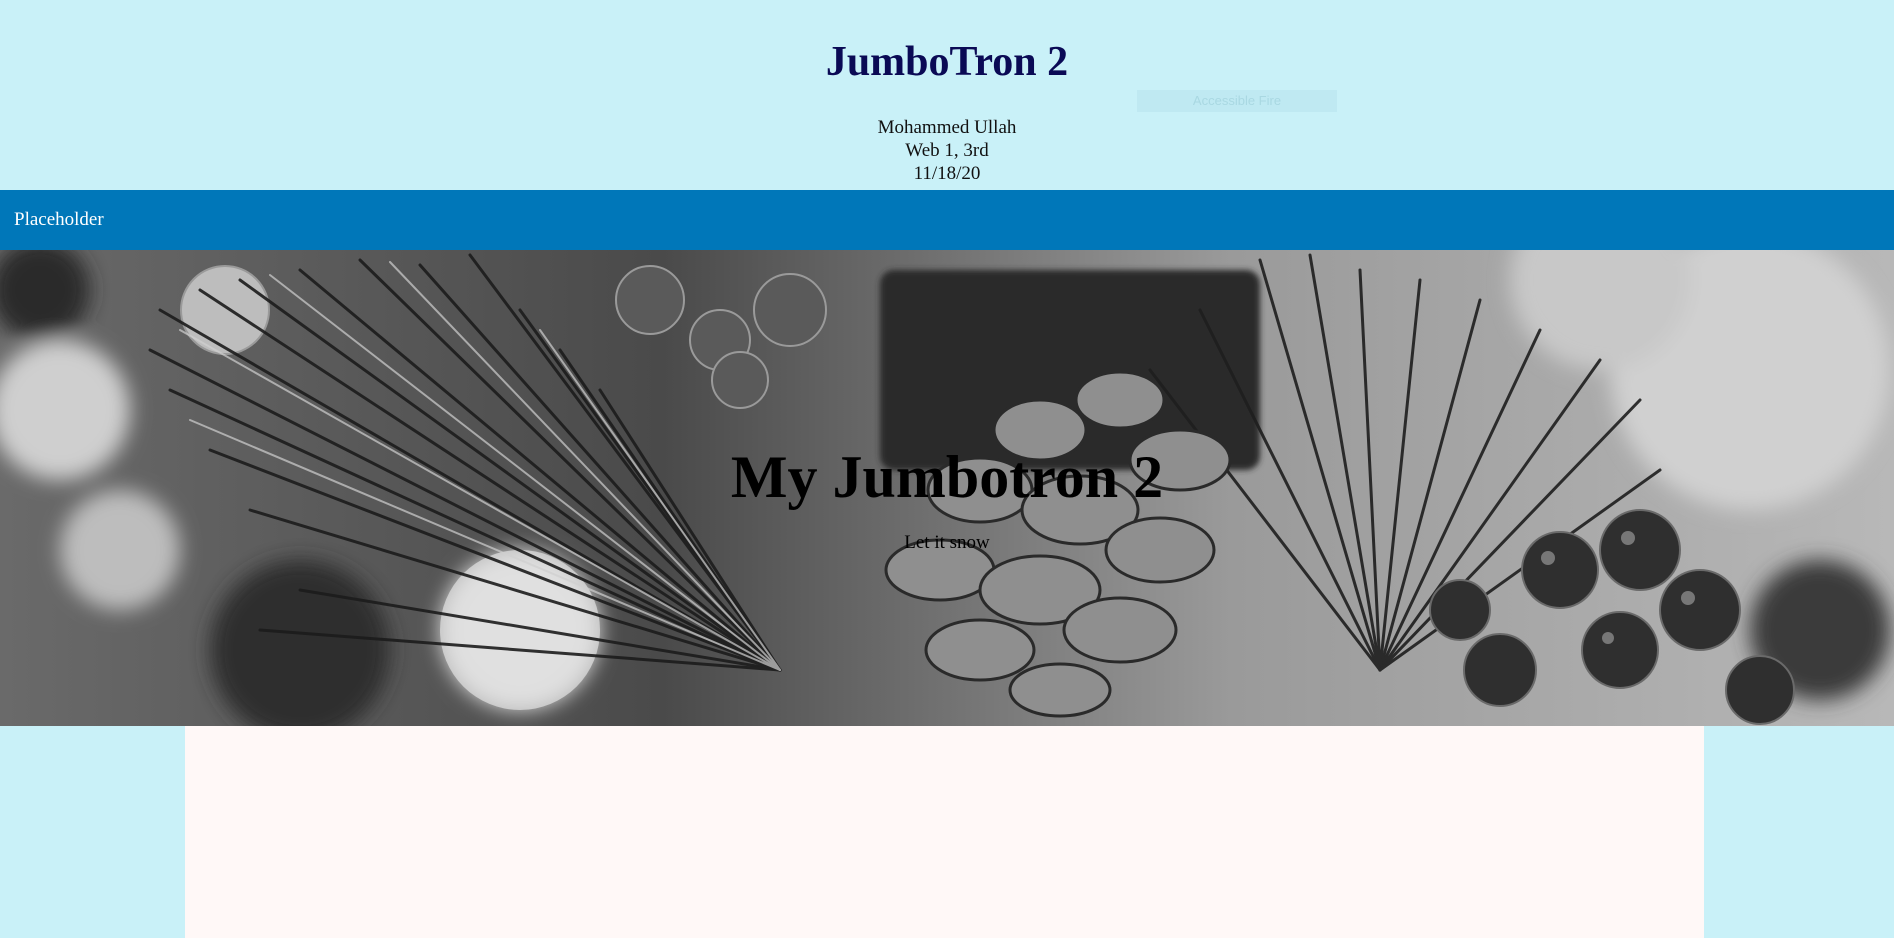 Image resolution: width=1894 pixels, height=938 pixels. I want to click on navbar: Placeholder, so click(947, 220).